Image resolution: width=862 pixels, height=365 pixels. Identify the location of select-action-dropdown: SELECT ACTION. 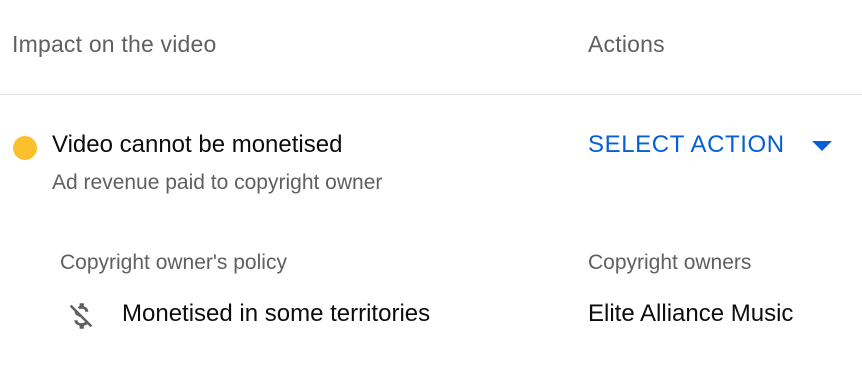
(710, 145).